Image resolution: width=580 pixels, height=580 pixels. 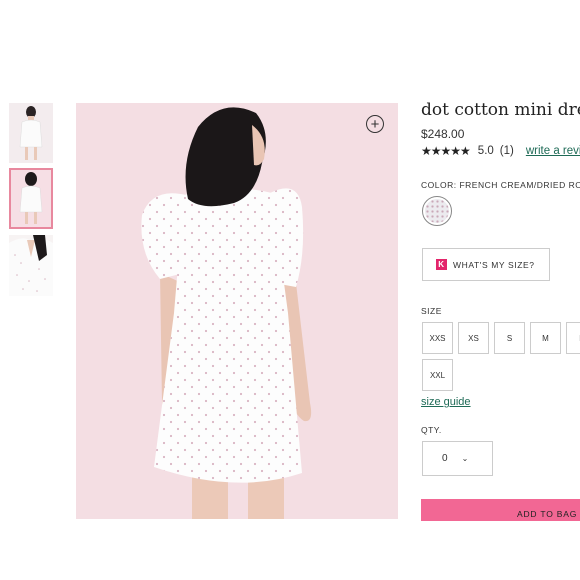 What do you see at coordinates (553, 151) in the screenshot?
I see `write-review-link: write a review` at bounding box center [553, 151].